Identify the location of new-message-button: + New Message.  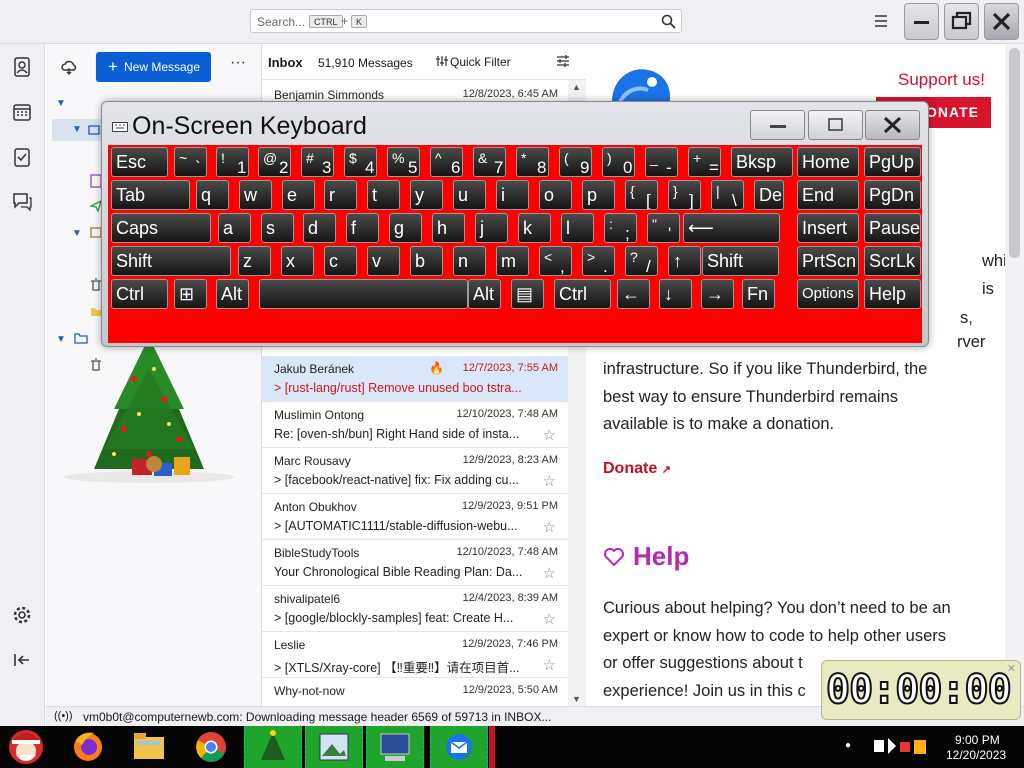
(153, 67).